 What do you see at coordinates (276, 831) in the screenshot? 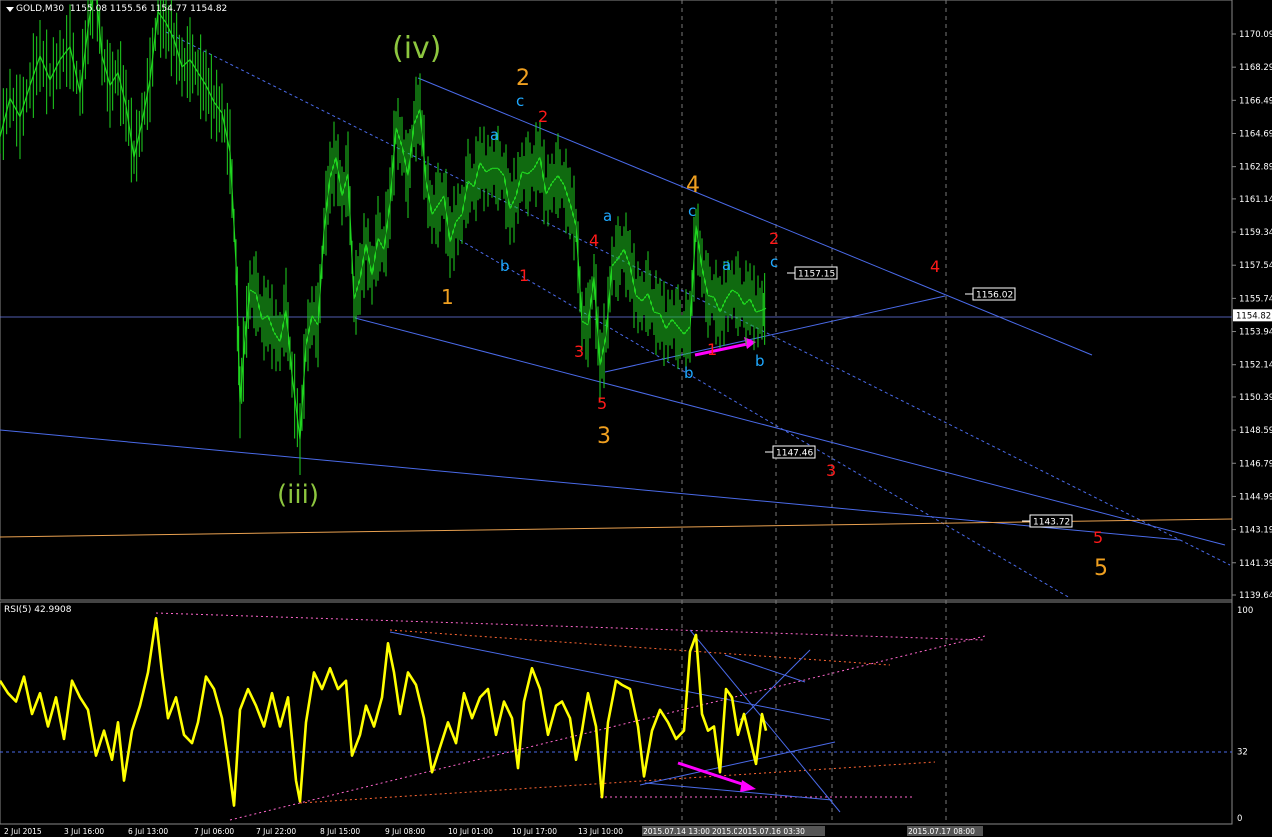
I see `time-tick-label: 7 Jul 22:00` at bounding box center [276, 831].